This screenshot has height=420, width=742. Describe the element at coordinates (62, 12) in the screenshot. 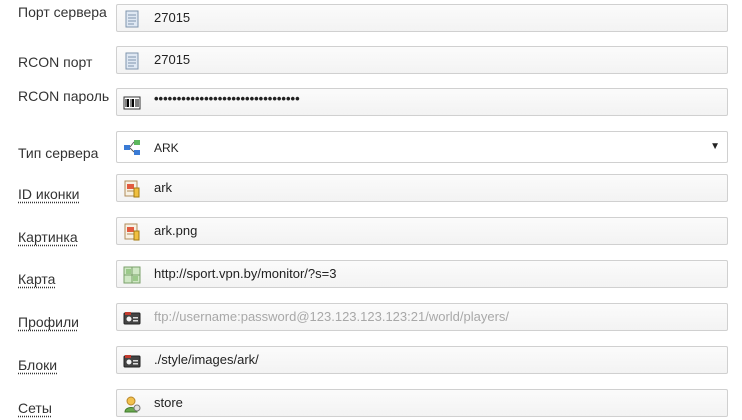

I see `server-port-label: Порт сервера` at that location.